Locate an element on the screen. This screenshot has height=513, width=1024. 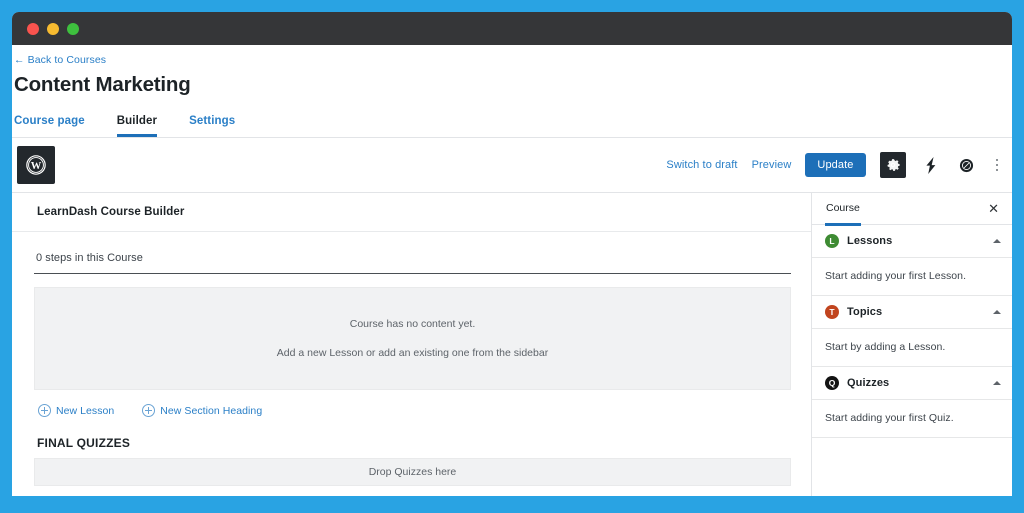
topics-badge-icon: T is located at coordinates (832, 312).